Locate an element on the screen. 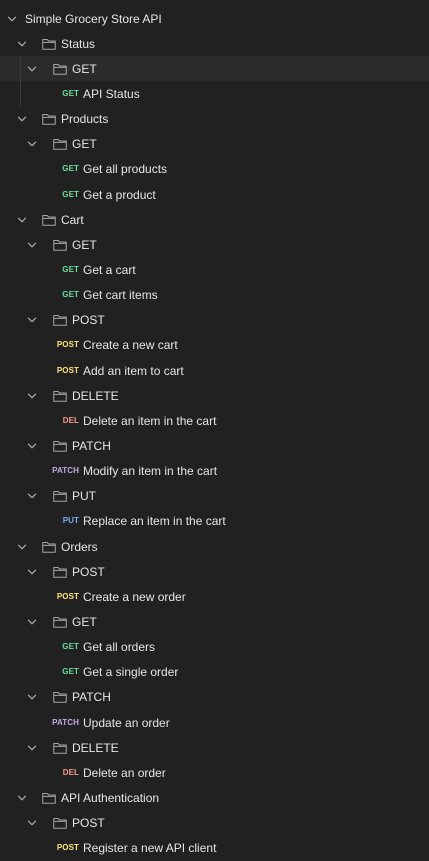 Image resolution: width=429 pixels, height=861 pixels. request-name: Get a product is located at coordinates (119, 194).